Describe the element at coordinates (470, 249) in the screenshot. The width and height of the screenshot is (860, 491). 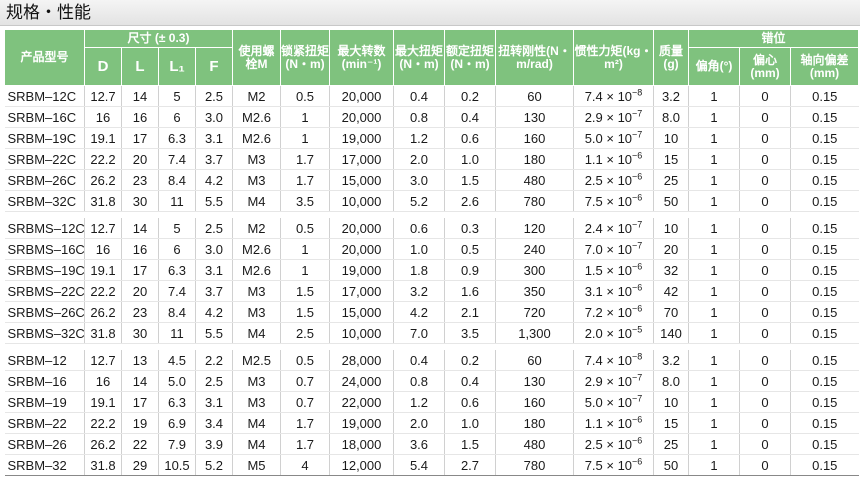
I see `cell-rated-torque: 0.5` at that location.